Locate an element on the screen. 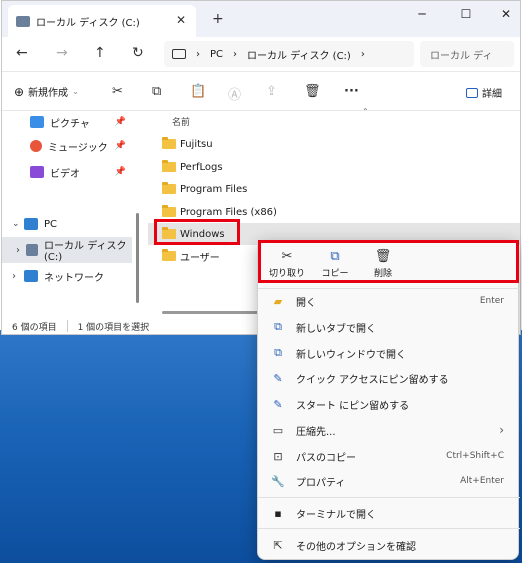 The width and height of the screenshot is (522, 563). back-button: ← is located at coordinates (22, 53).